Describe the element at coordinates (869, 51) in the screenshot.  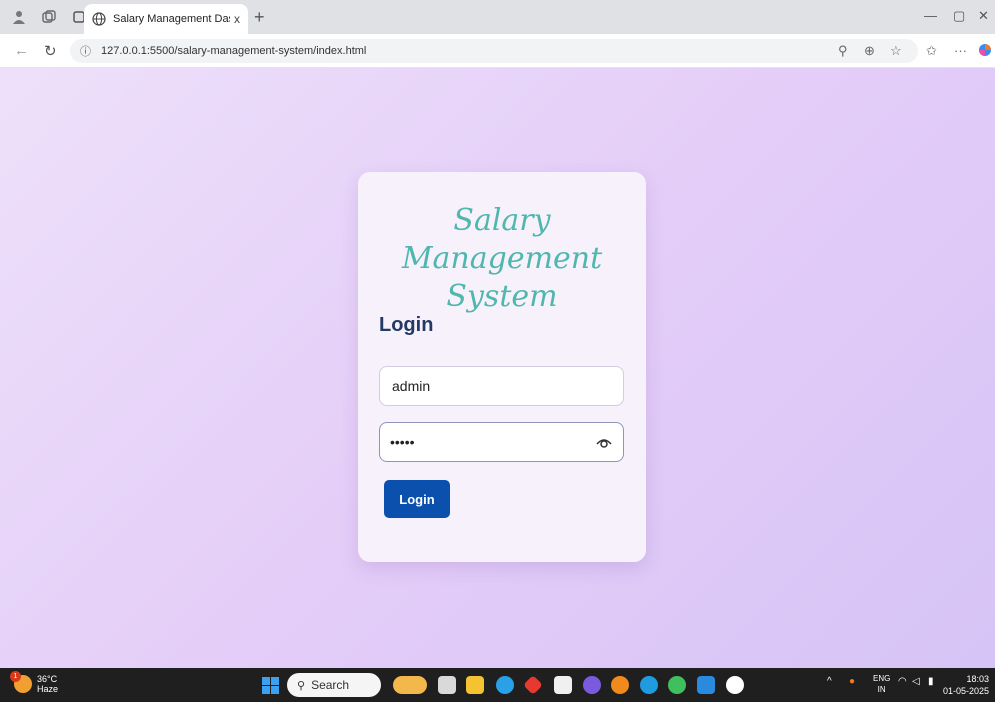
I see `zoom-icon: ⊕` at that location.